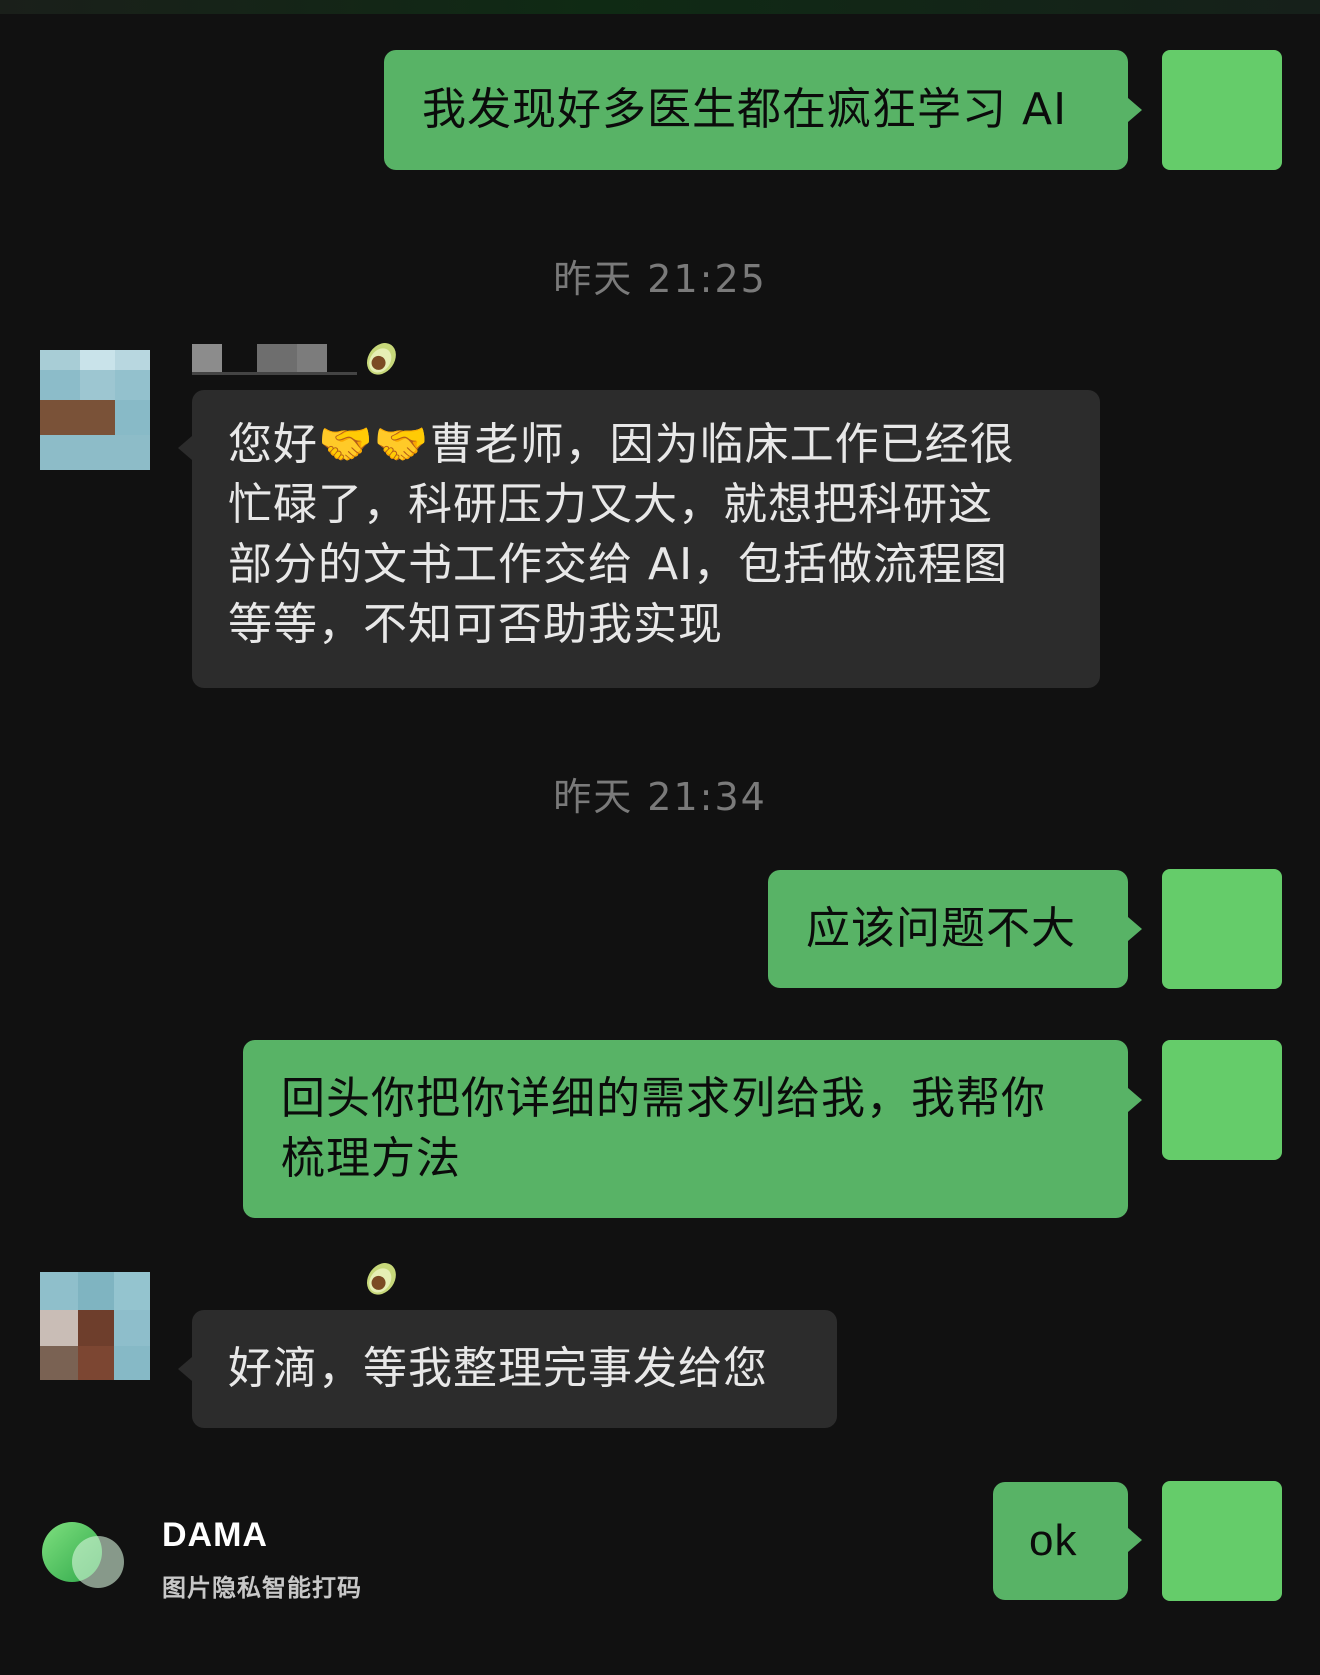  What do you see at coordinates (660, 7) in the screenshot?
I see `top-edge-bar` at bounding box center [660, 7].